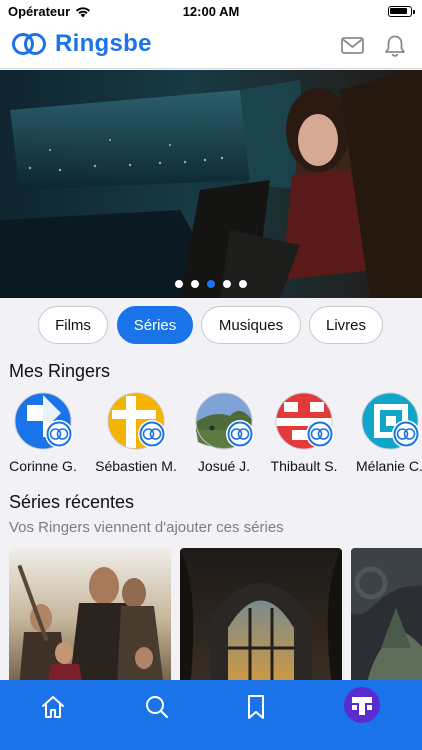 Image resolution: width=422 pixels, height=750 pixels. I want to click on tab-search, so click(157, 707).